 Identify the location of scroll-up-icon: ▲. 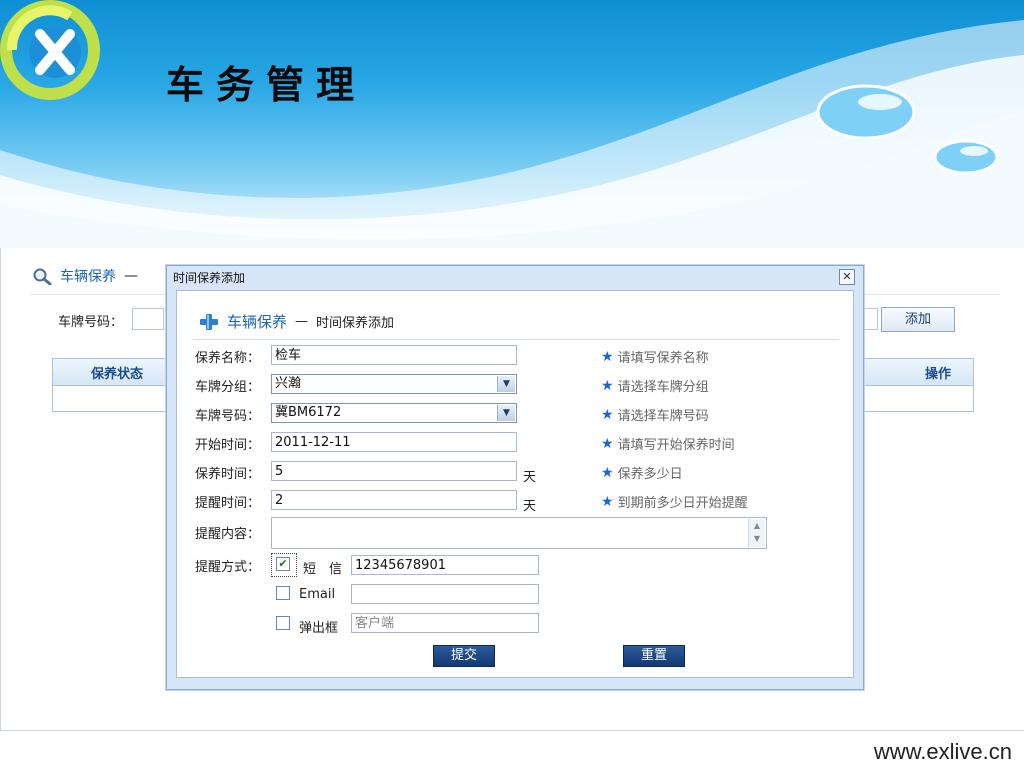
(757, 525).